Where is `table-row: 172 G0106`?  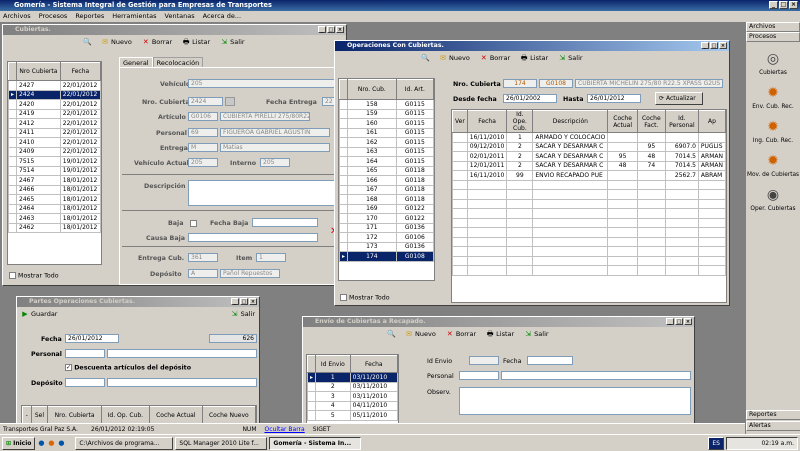
table-row: 172 G0106 is located at coordinates (386, 237).